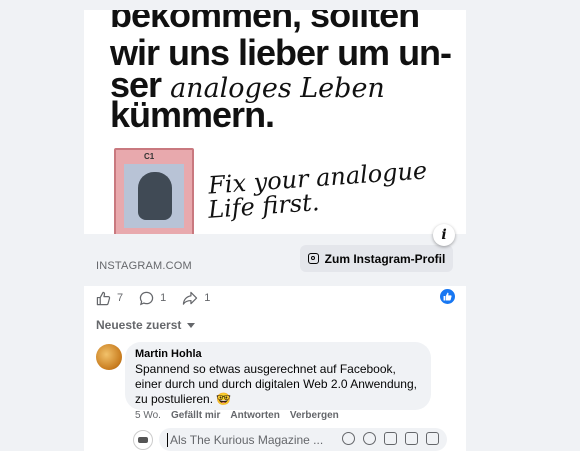  Describe the element at coordinates (369, 438) in the screenshot. I see `emoji-icon` at that location.